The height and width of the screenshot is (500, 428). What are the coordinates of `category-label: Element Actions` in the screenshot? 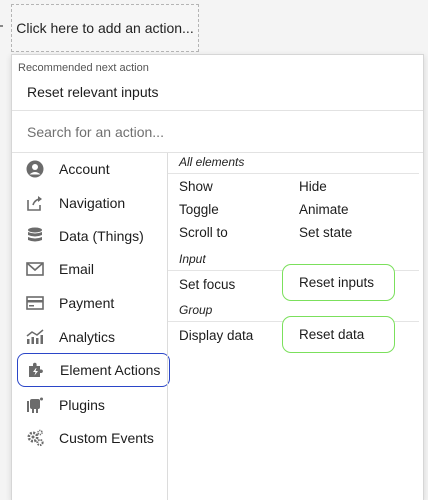 It's located at (110, 370).